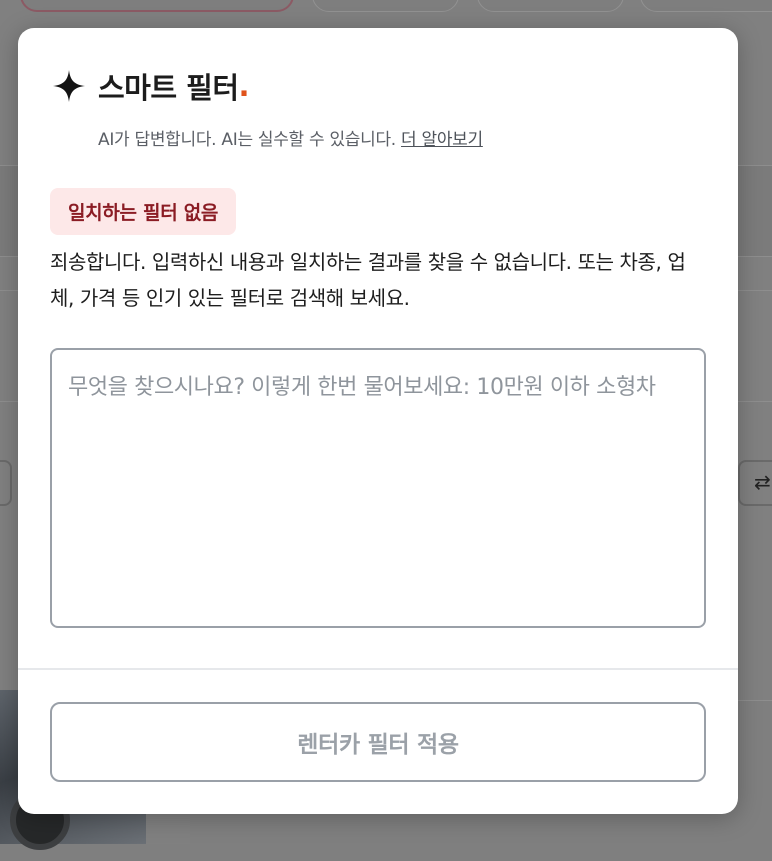 This screenshot has width=772, height=861. Describe the element at coordinates (143, 211) in the screenshot. I see `no-match-badge: 일치하는 필터 없음` at that location.